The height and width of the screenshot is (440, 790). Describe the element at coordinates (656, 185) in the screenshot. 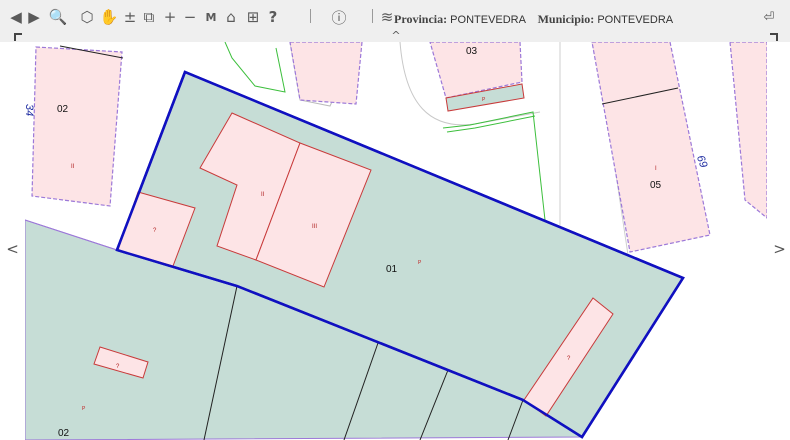

I see `parcel-label-05: 05` at that location.